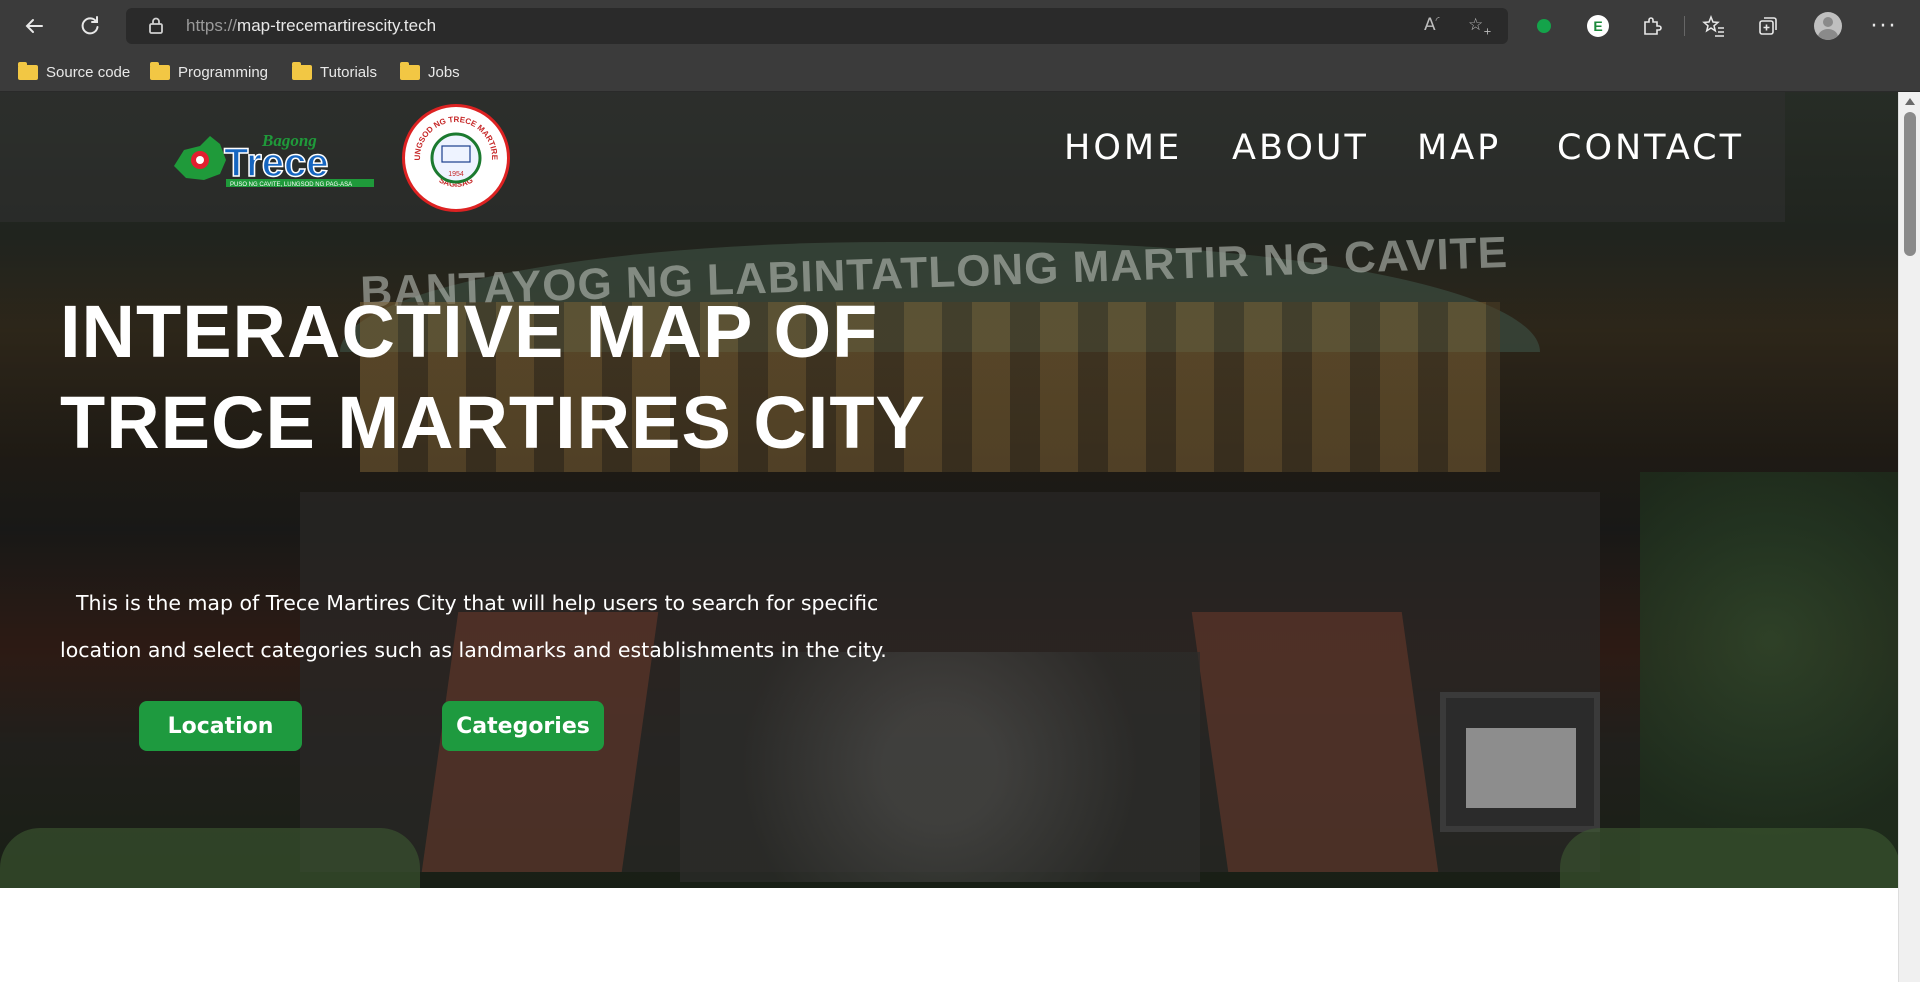 This screenshot has height=982, width=1920. I want to click on extension-e-icon: E, so click(1598, 26).